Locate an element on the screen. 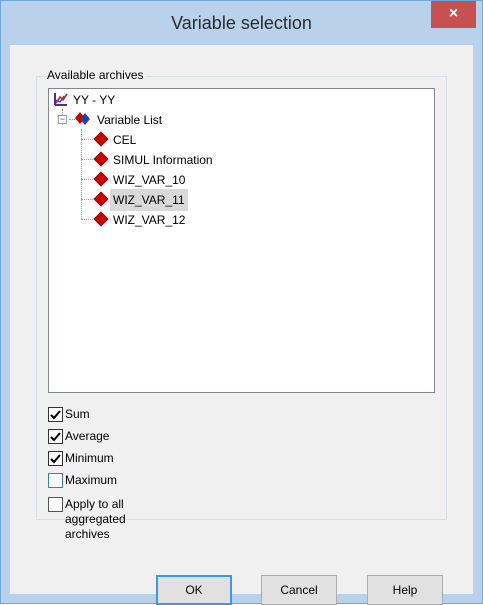 The height and width of the screenshot is (605, 483). minus-icon: − is located at coordinates (62, 119).